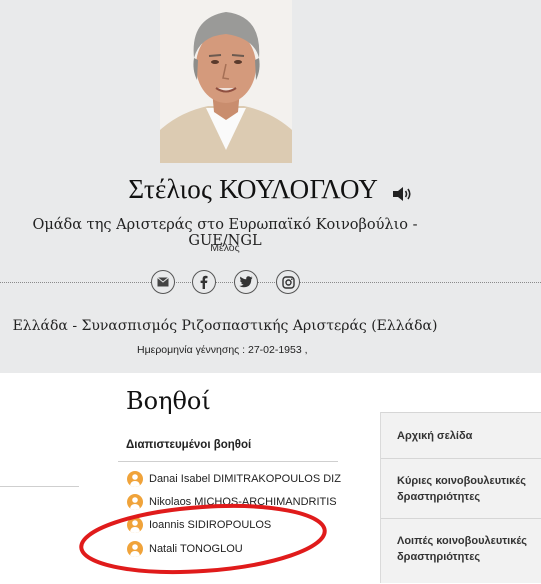  I want to click on speaker-icon, so click(402, 194).